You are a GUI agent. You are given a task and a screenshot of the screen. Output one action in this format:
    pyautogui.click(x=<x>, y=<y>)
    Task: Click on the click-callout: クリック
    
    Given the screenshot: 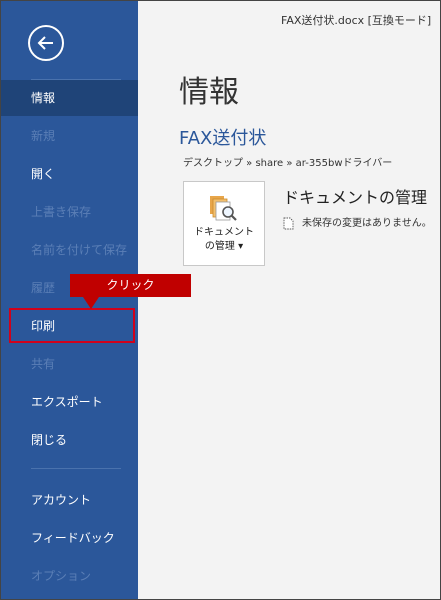 What is the action you would take?
    pyautogui.click(x=130, y=285)
    